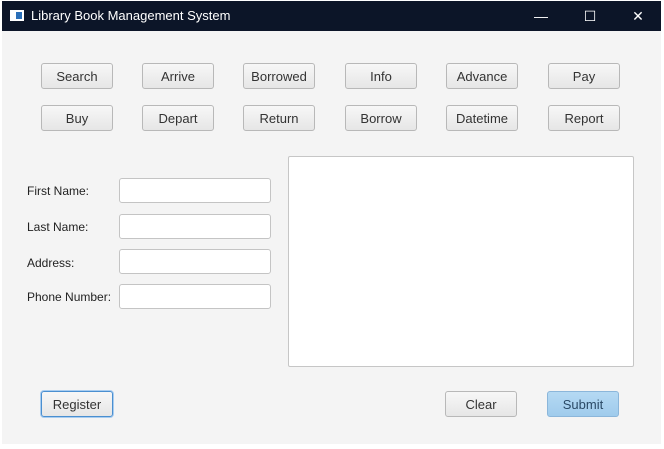 The width and height of the screenshot is (664, 449). Describe the element at coordinates (590, 16) in the screenshot. I see `maximize-button: ☐` at that location.